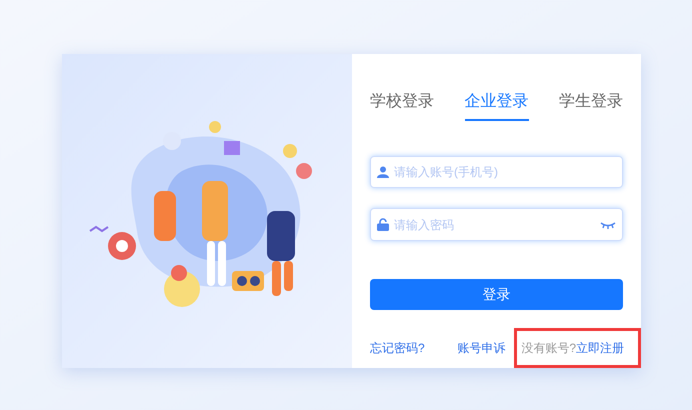  Describe the element at coordinates (383, 172) in the screenshot. I see `user-icon` at that location.